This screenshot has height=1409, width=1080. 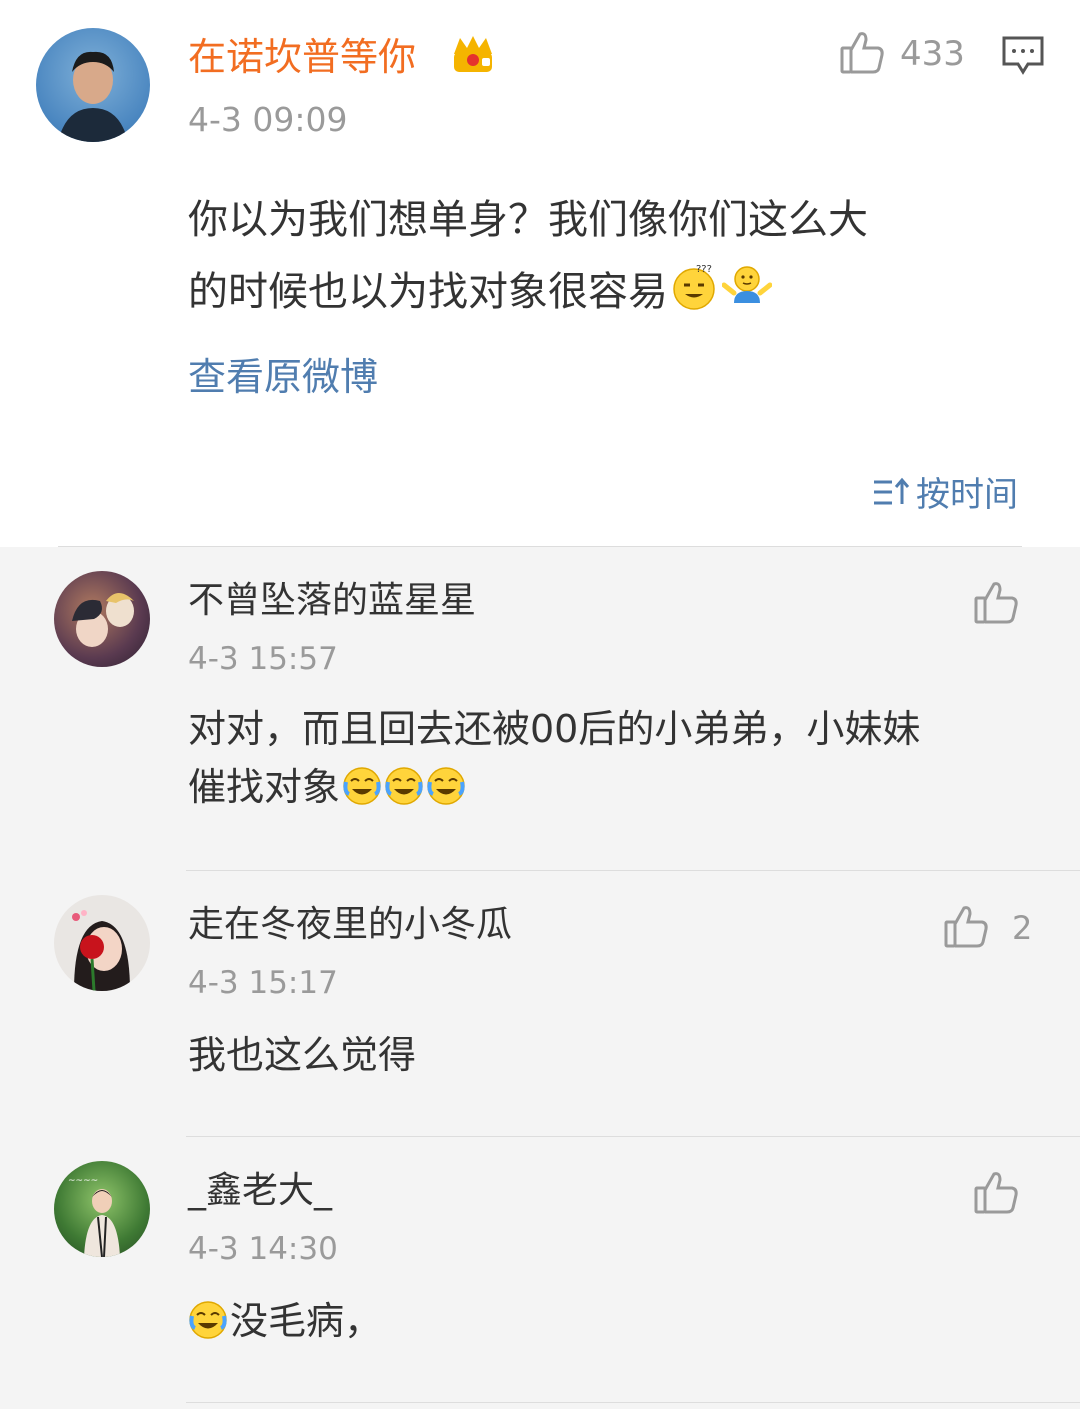 What do you see at coordinates (428, 292) in the screenshot?
I see `comment-text-line: 的时候也以为找对象很容易` at bounding box center [428, 292].